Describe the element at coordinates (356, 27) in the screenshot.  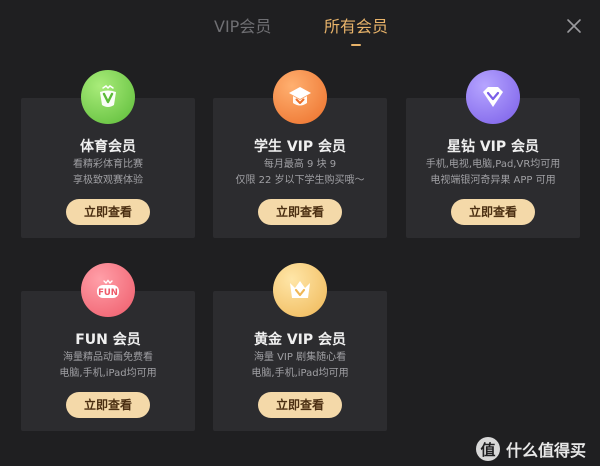
I see `tab-all-memberships: 所有会员` at that location.